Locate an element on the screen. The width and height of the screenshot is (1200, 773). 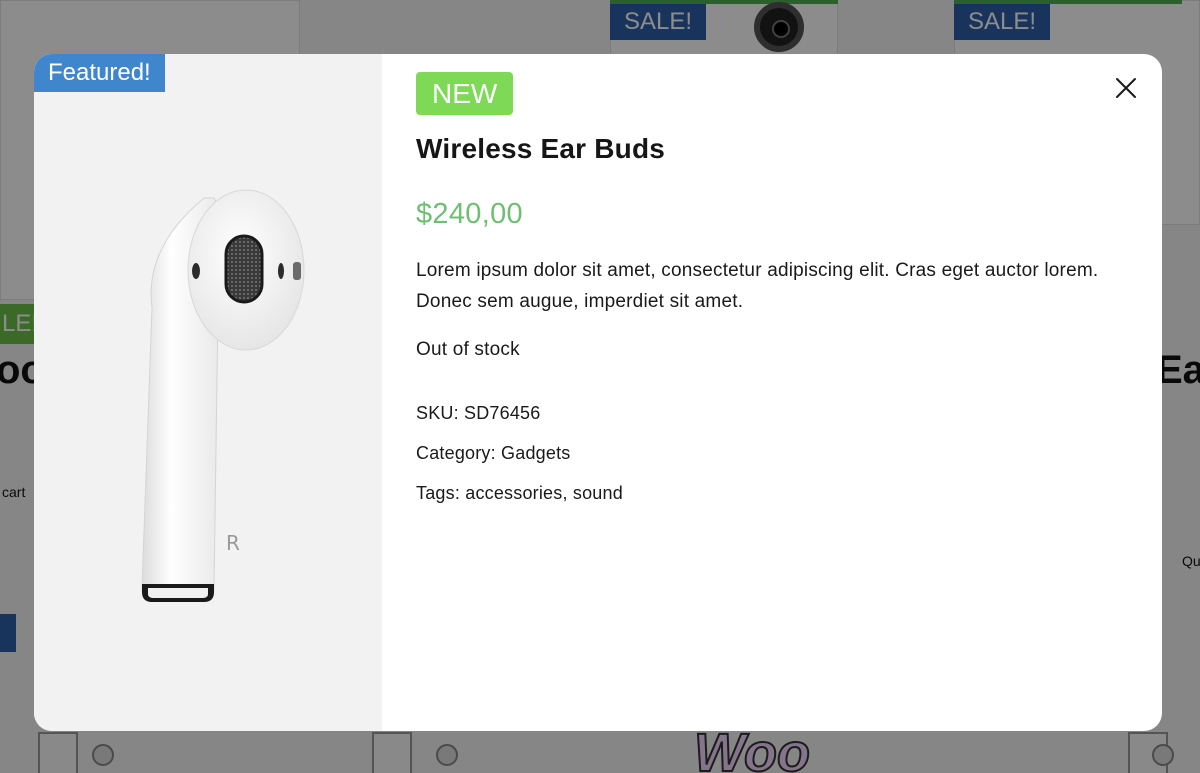
category-row: Category: Gadgets is located at coordinates (789, 453).